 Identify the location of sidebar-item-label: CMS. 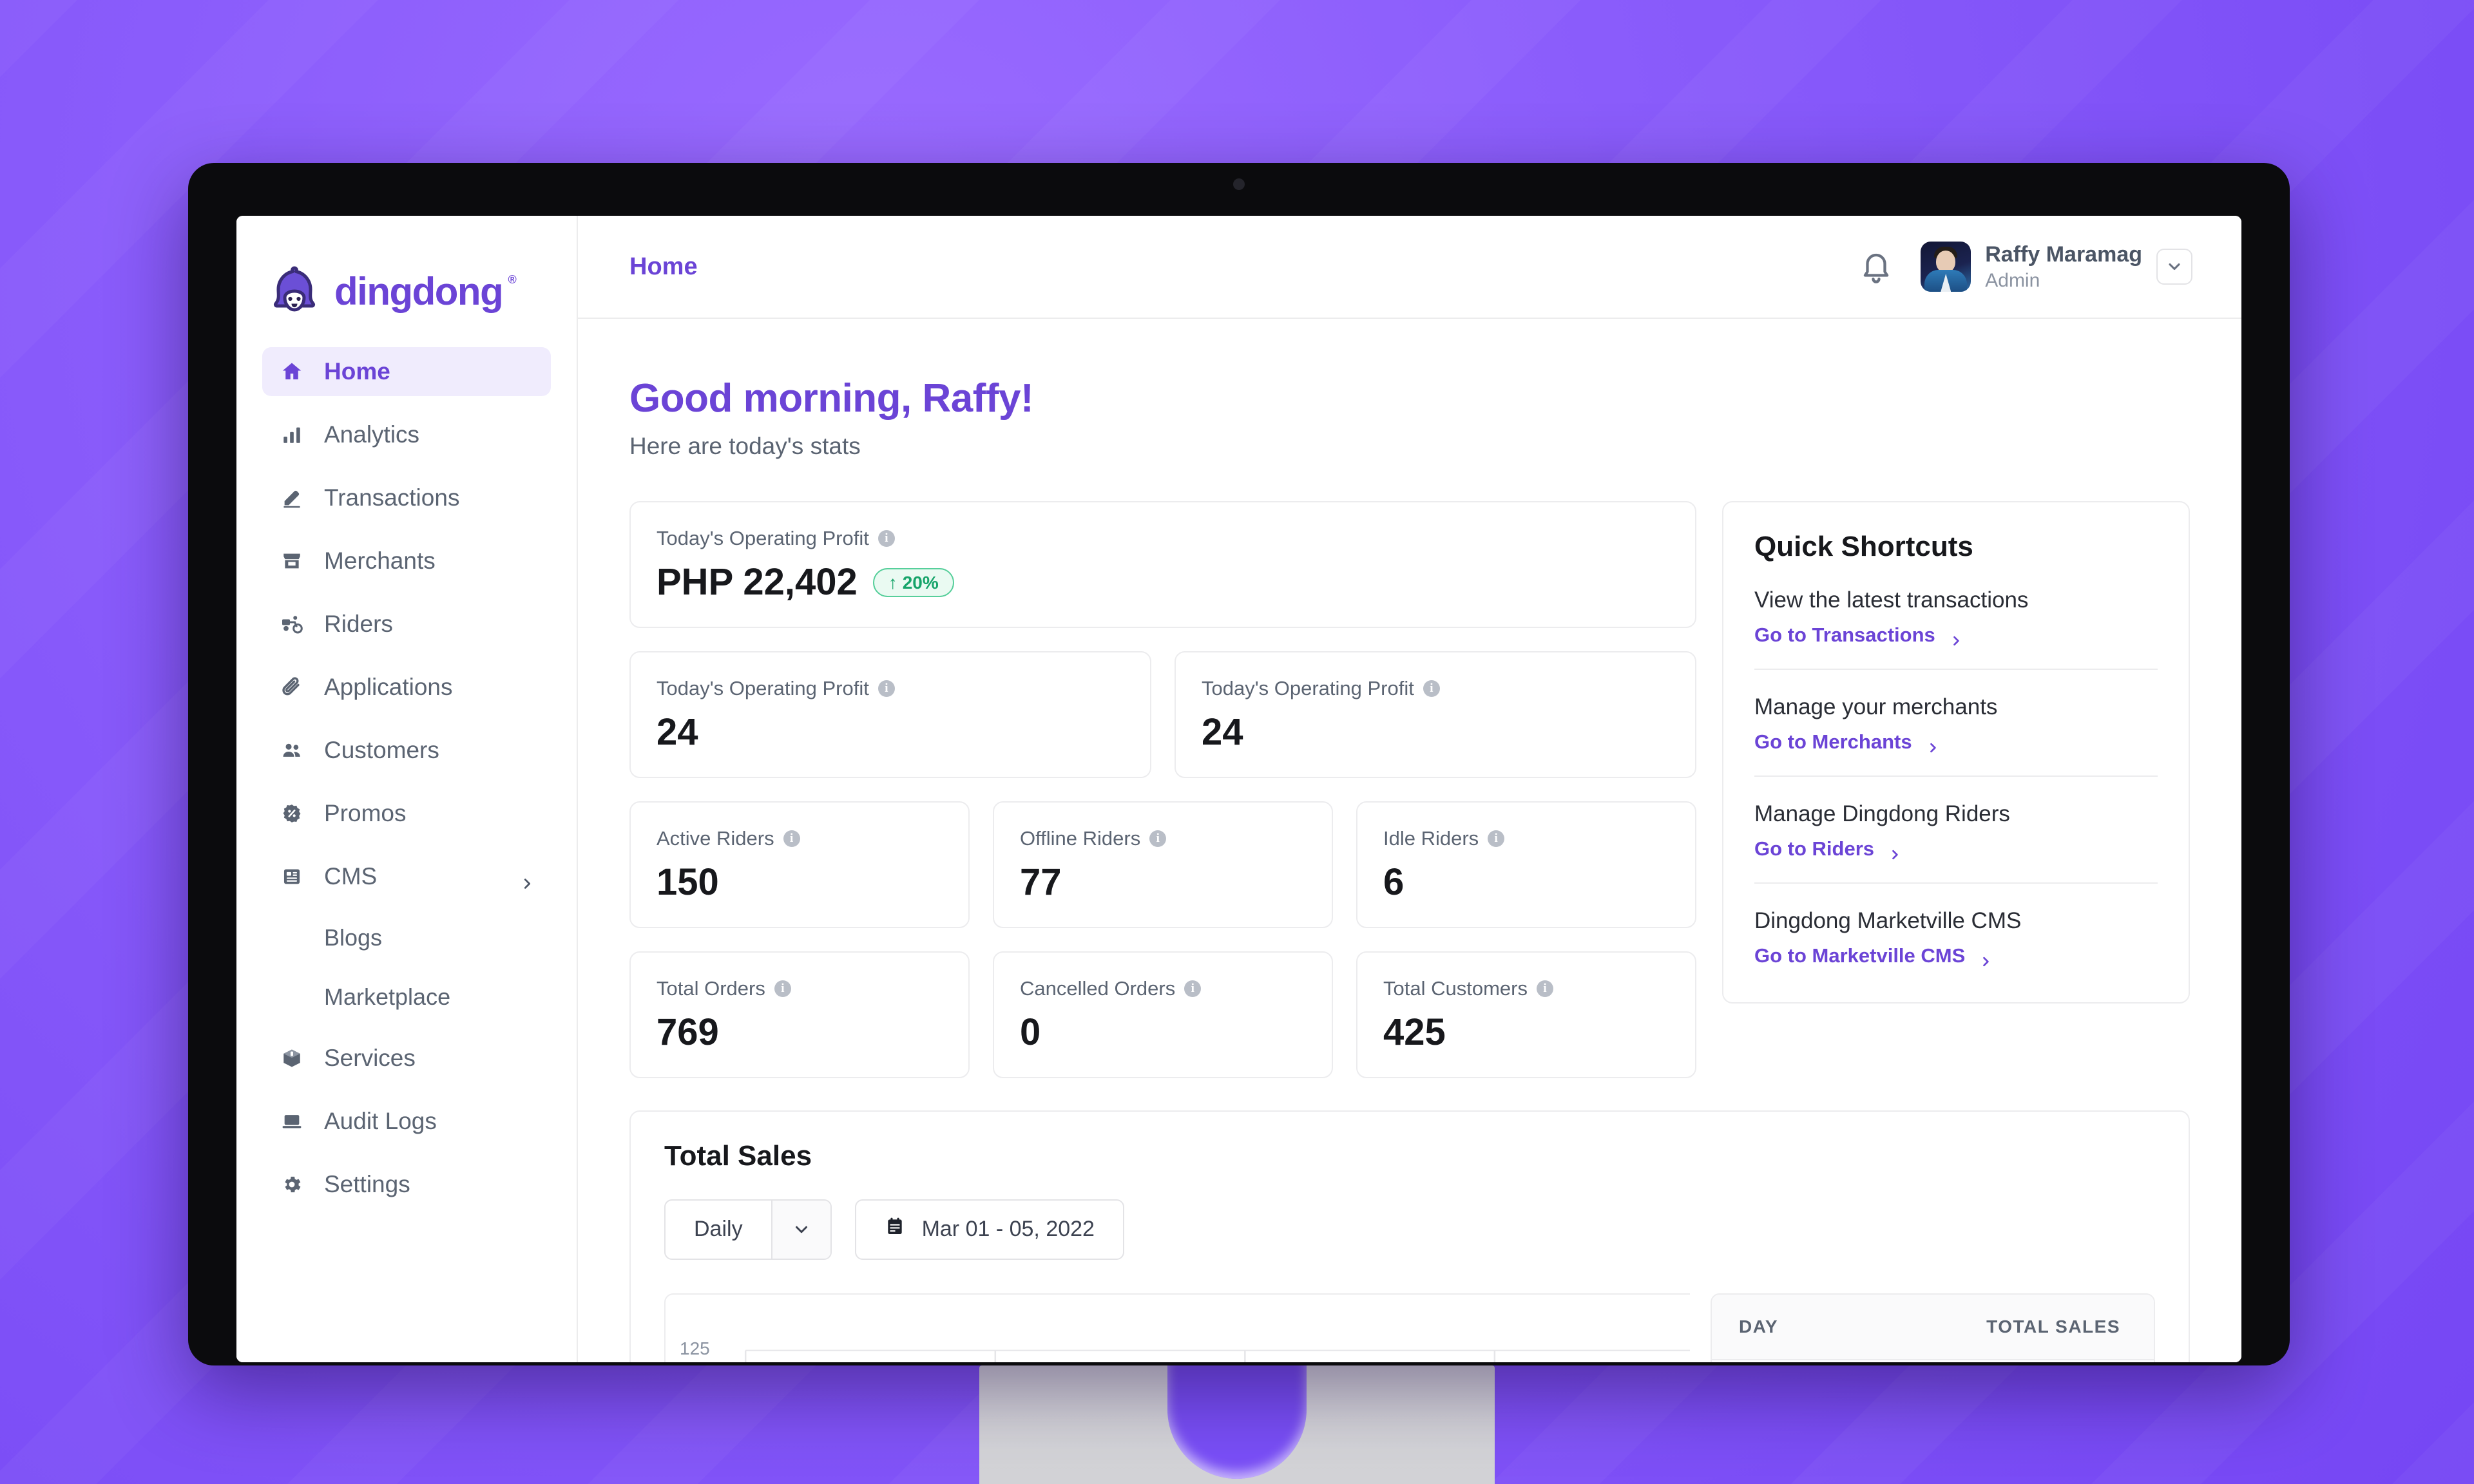
(351, 876).